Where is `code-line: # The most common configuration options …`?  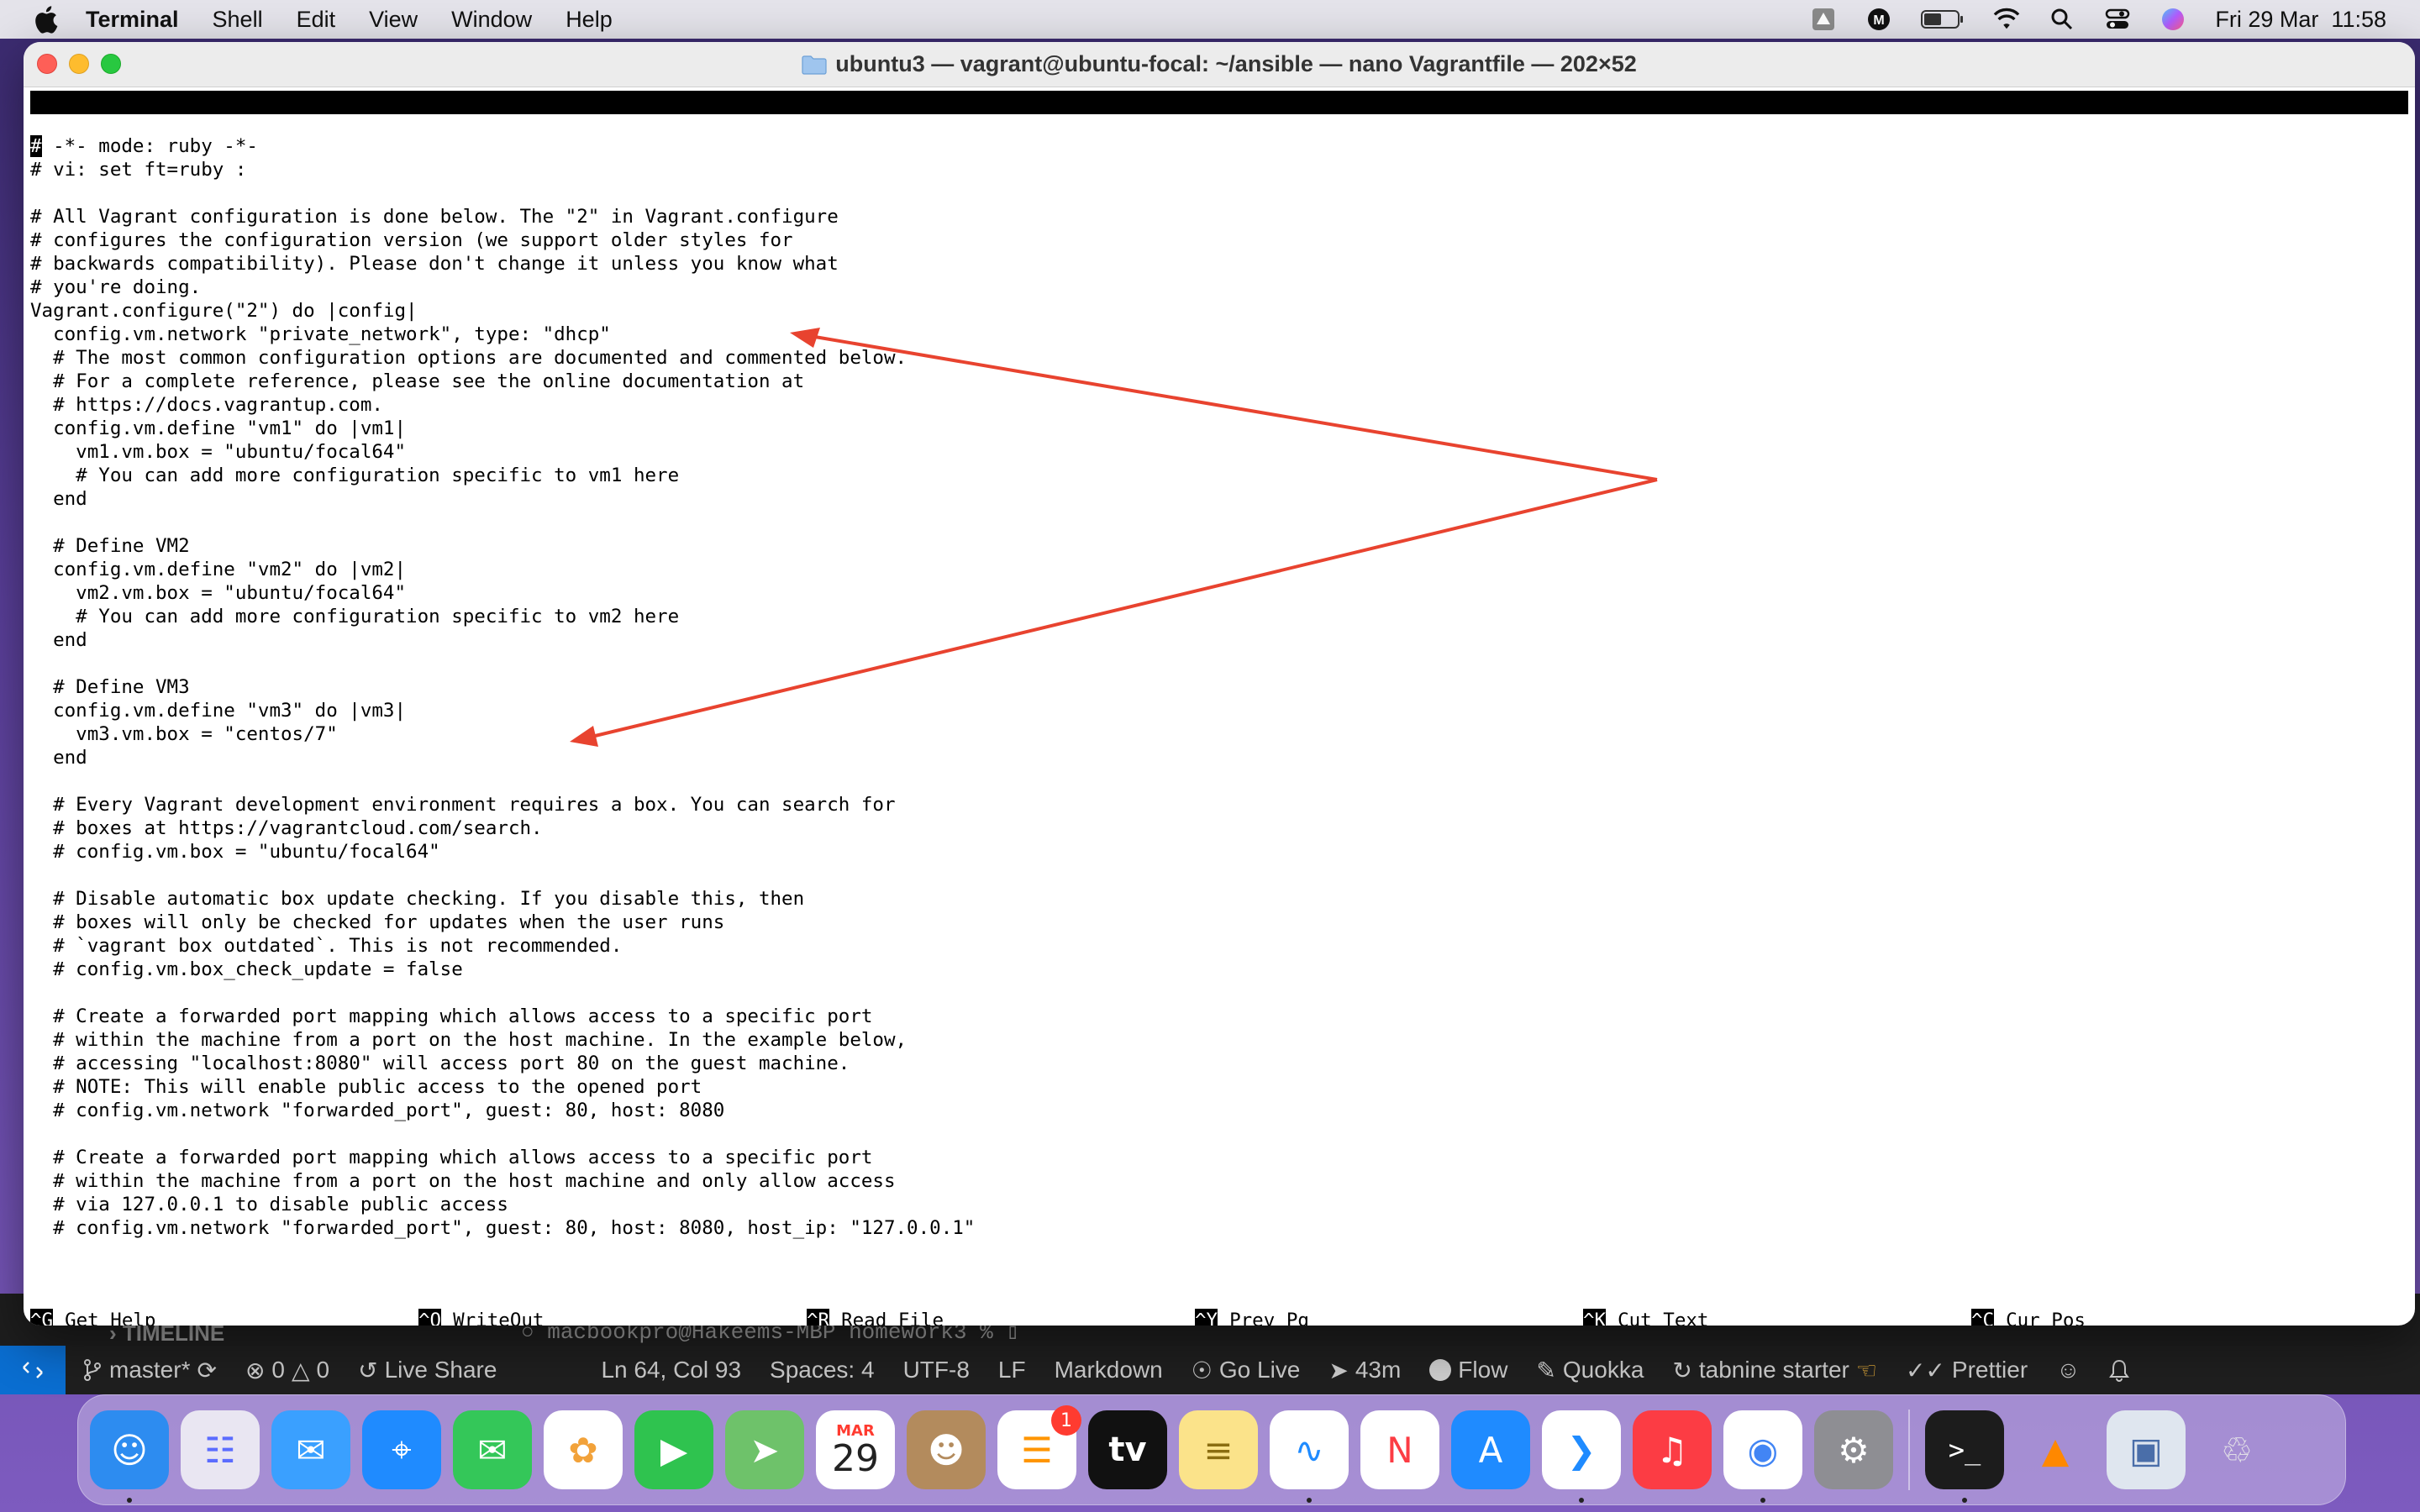 code-line: # The most common configuration options … is located at coordinates (1219, 358).